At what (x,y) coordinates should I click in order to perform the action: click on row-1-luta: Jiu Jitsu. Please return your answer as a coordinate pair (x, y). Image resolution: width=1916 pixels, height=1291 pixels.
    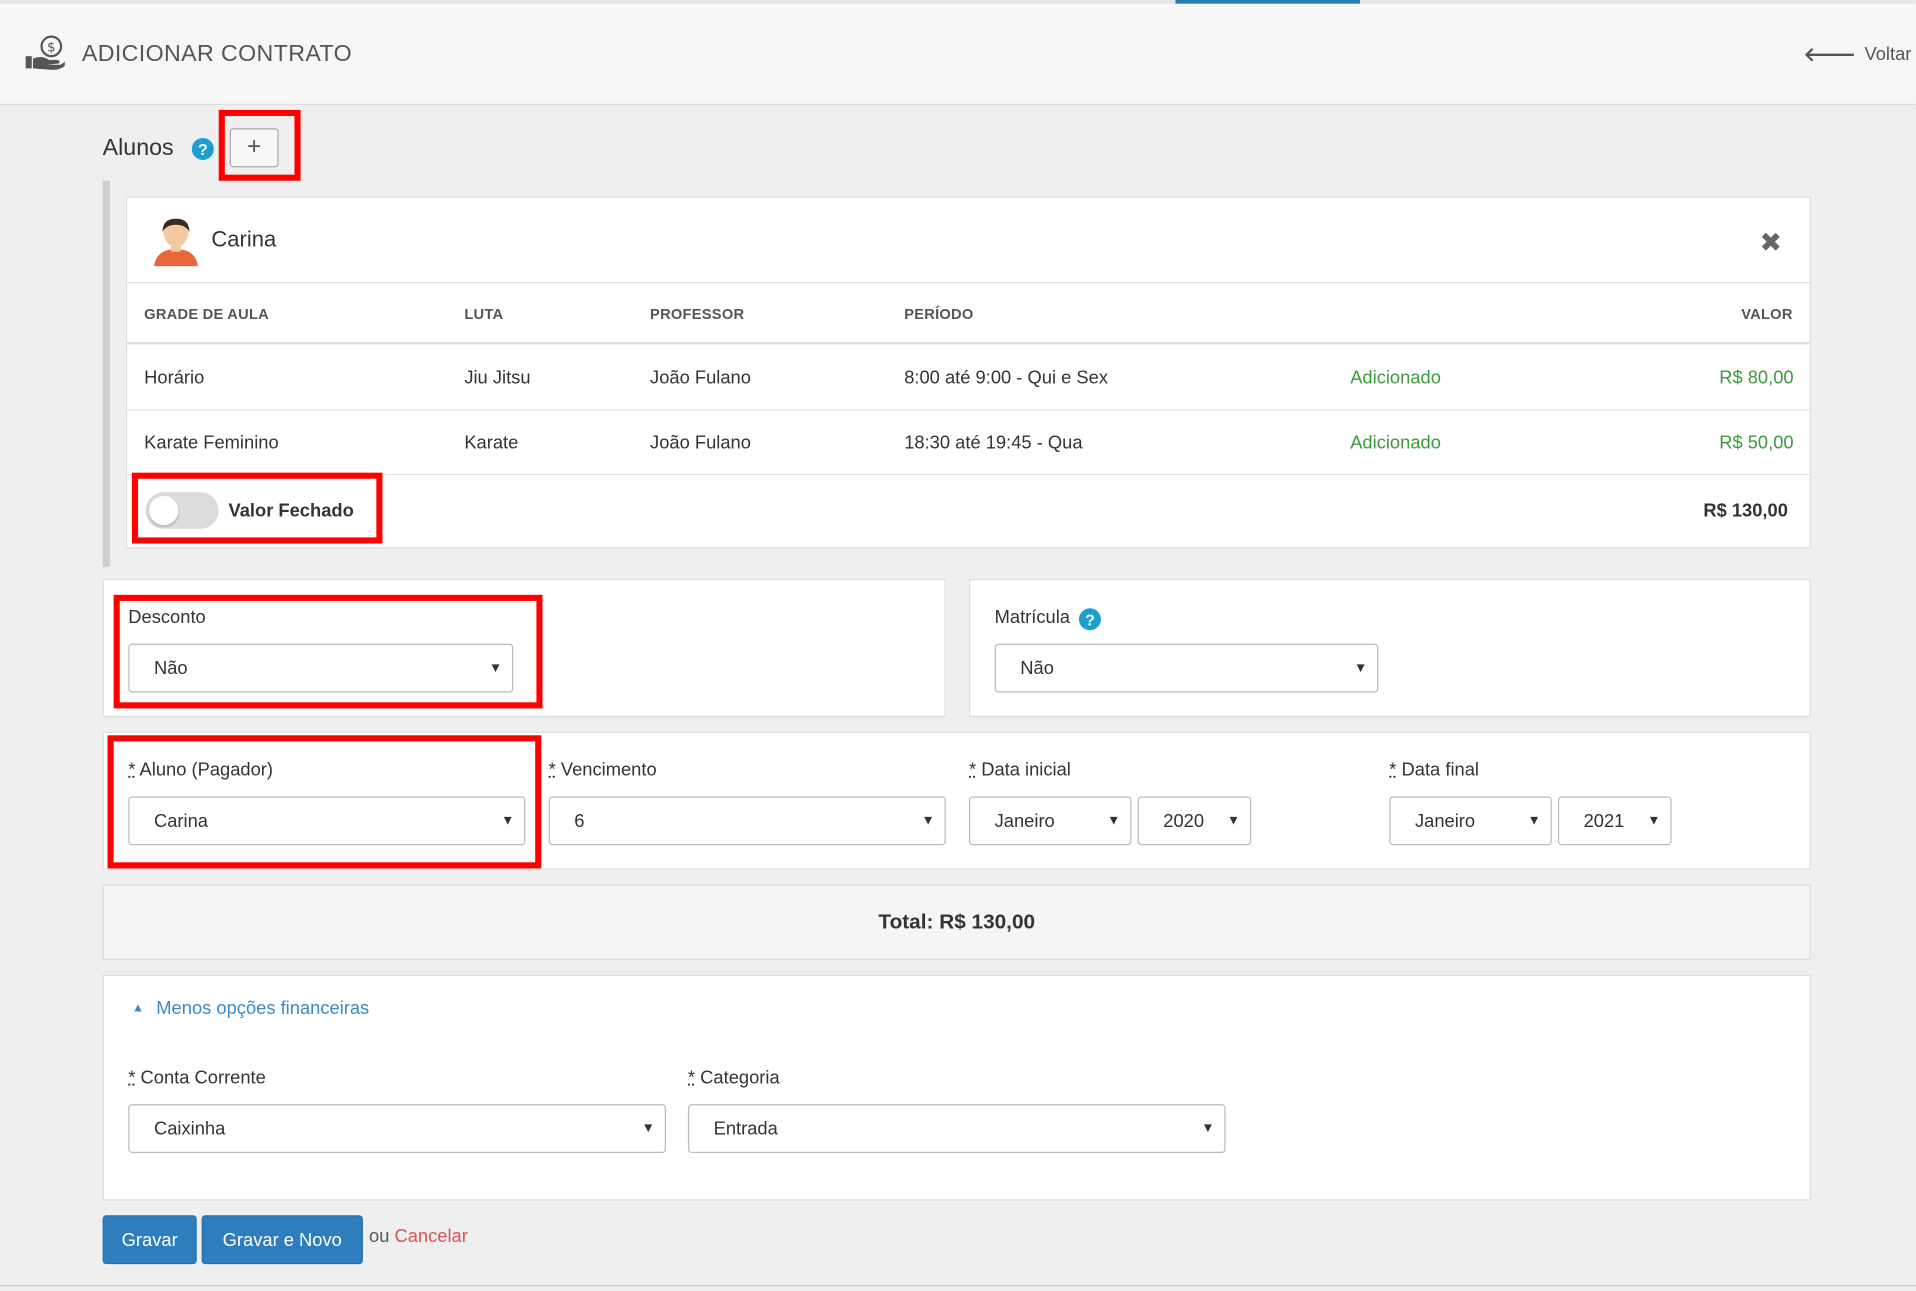
    Looking at the image, I should click on (497, 378).